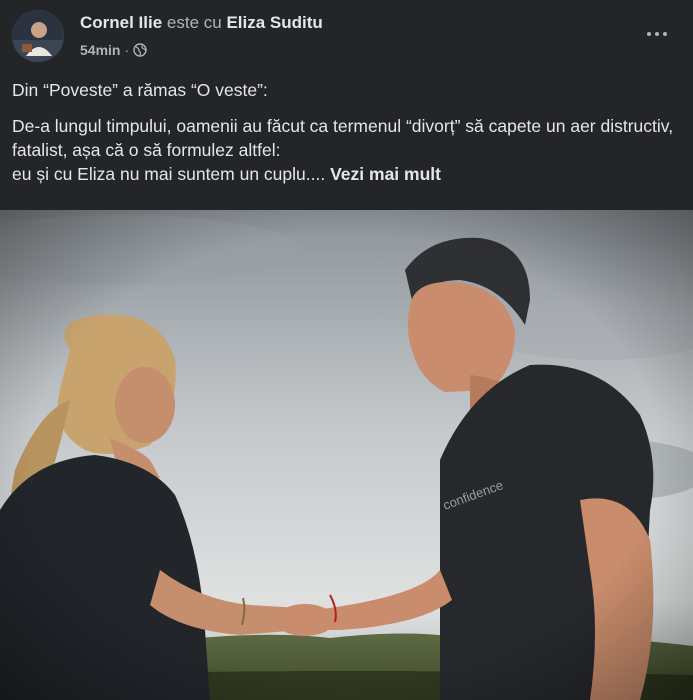 The height and width of the screenshot is (700, 693). Describe the element at coordinates (385, 174) in the screenshot. I see `see-more-link: Vezi mai mult` at that location.